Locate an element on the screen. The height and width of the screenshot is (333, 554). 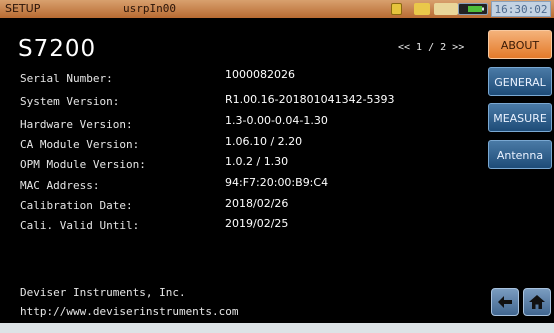
back-button is located at coordinates (505, 302).